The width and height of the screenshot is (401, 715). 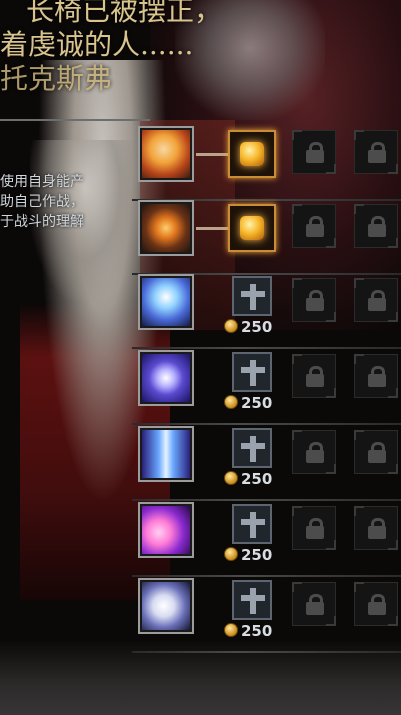 What do you see at coordinates (166, 302) in the screenshot?
I see `skill-icon-white-haired` at bounding box center [166, 302].